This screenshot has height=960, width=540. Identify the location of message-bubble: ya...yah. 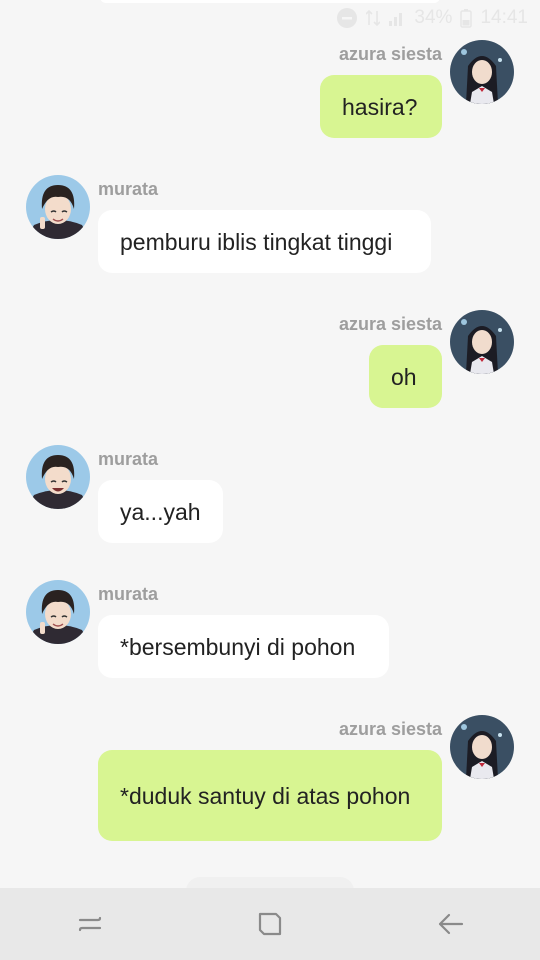
(160, 511).